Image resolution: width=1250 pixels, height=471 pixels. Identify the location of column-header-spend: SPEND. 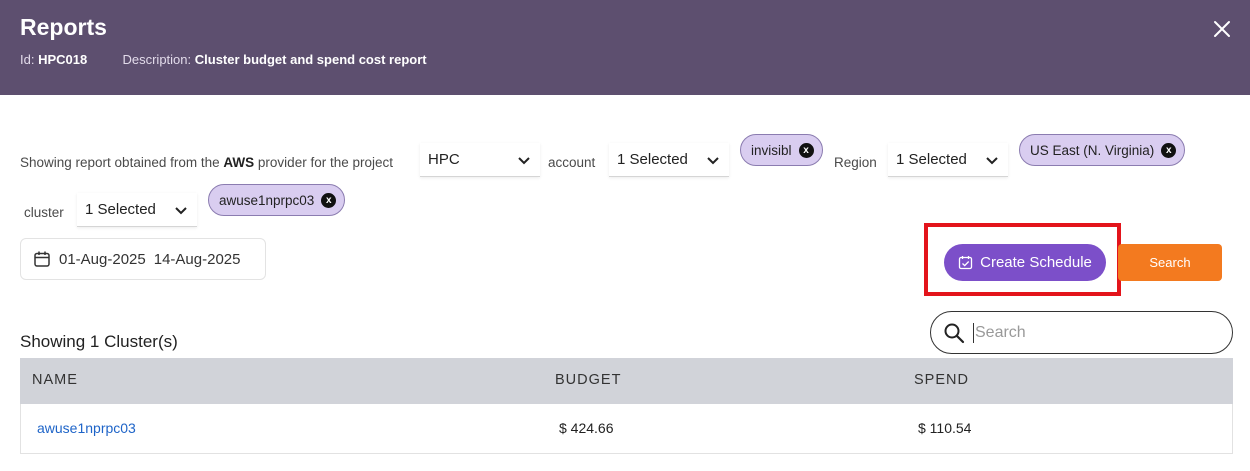
(941, 380).